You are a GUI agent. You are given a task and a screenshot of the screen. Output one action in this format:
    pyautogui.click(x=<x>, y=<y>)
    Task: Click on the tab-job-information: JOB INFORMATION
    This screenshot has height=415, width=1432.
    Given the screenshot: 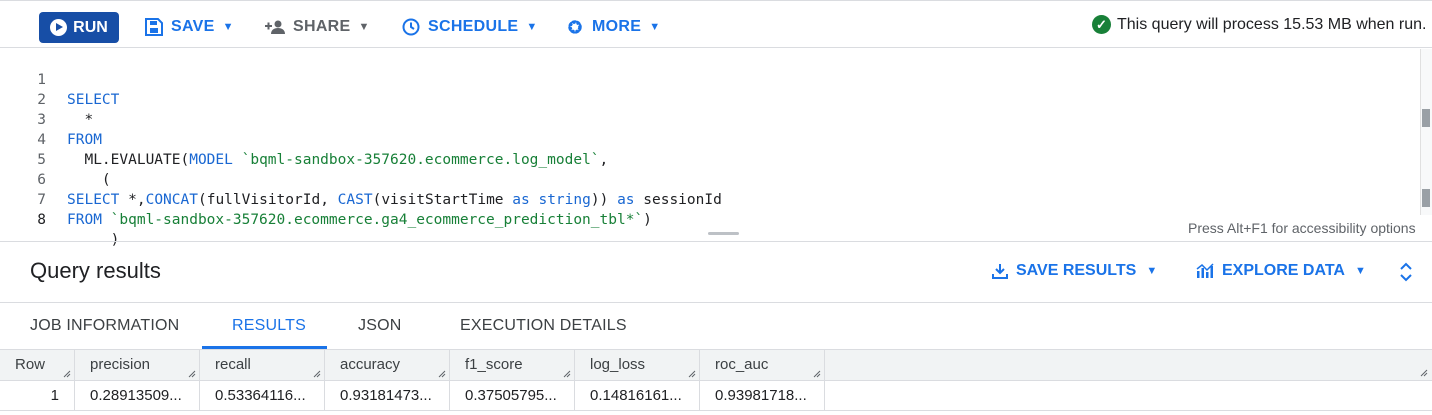 What is the action you would take?
    pyautogui.click(x=104, y=326)
    